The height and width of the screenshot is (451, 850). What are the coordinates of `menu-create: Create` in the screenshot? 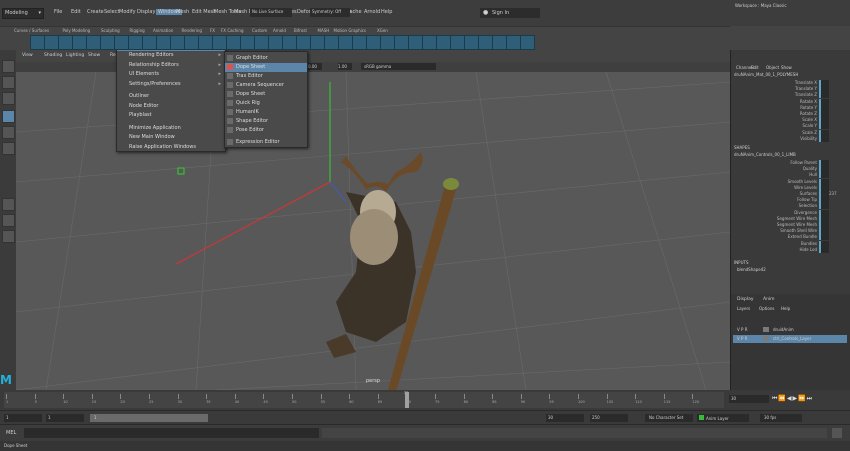 It's located at (95, 12).